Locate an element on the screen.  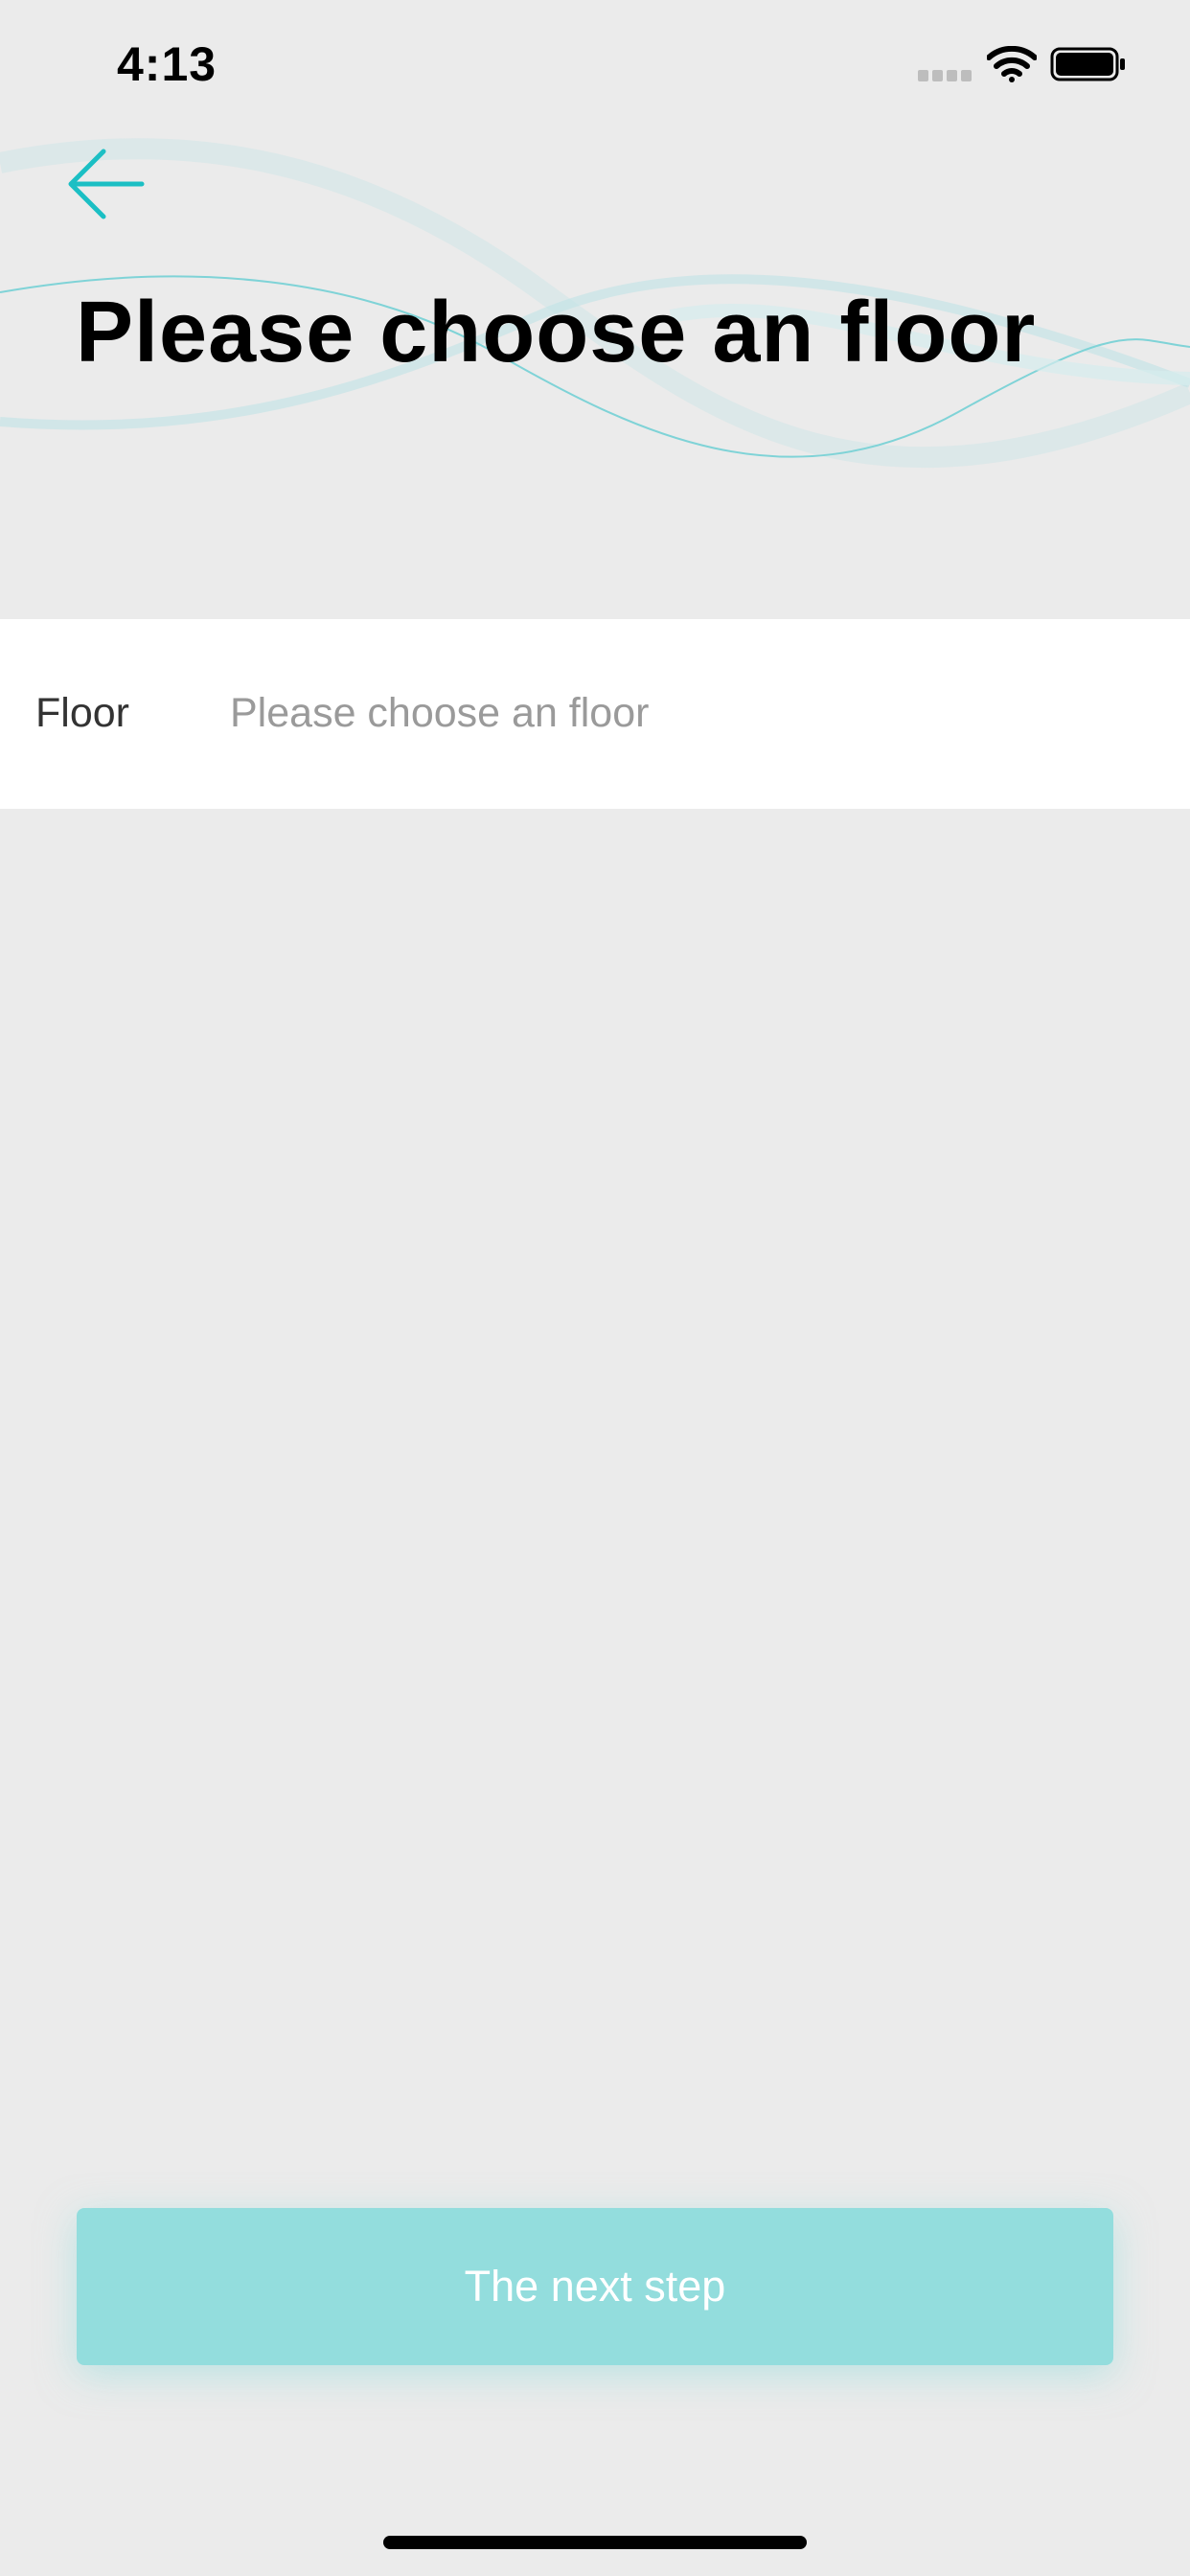
arrow-left-icon is located at coordinates (107, 184).